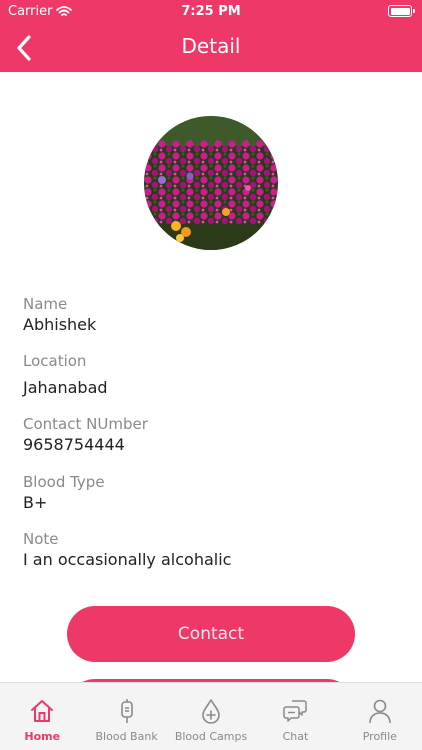 The height and width of the screenshot is (750, 422). I want to click on name-value: Abhishek, so click(60, 324).